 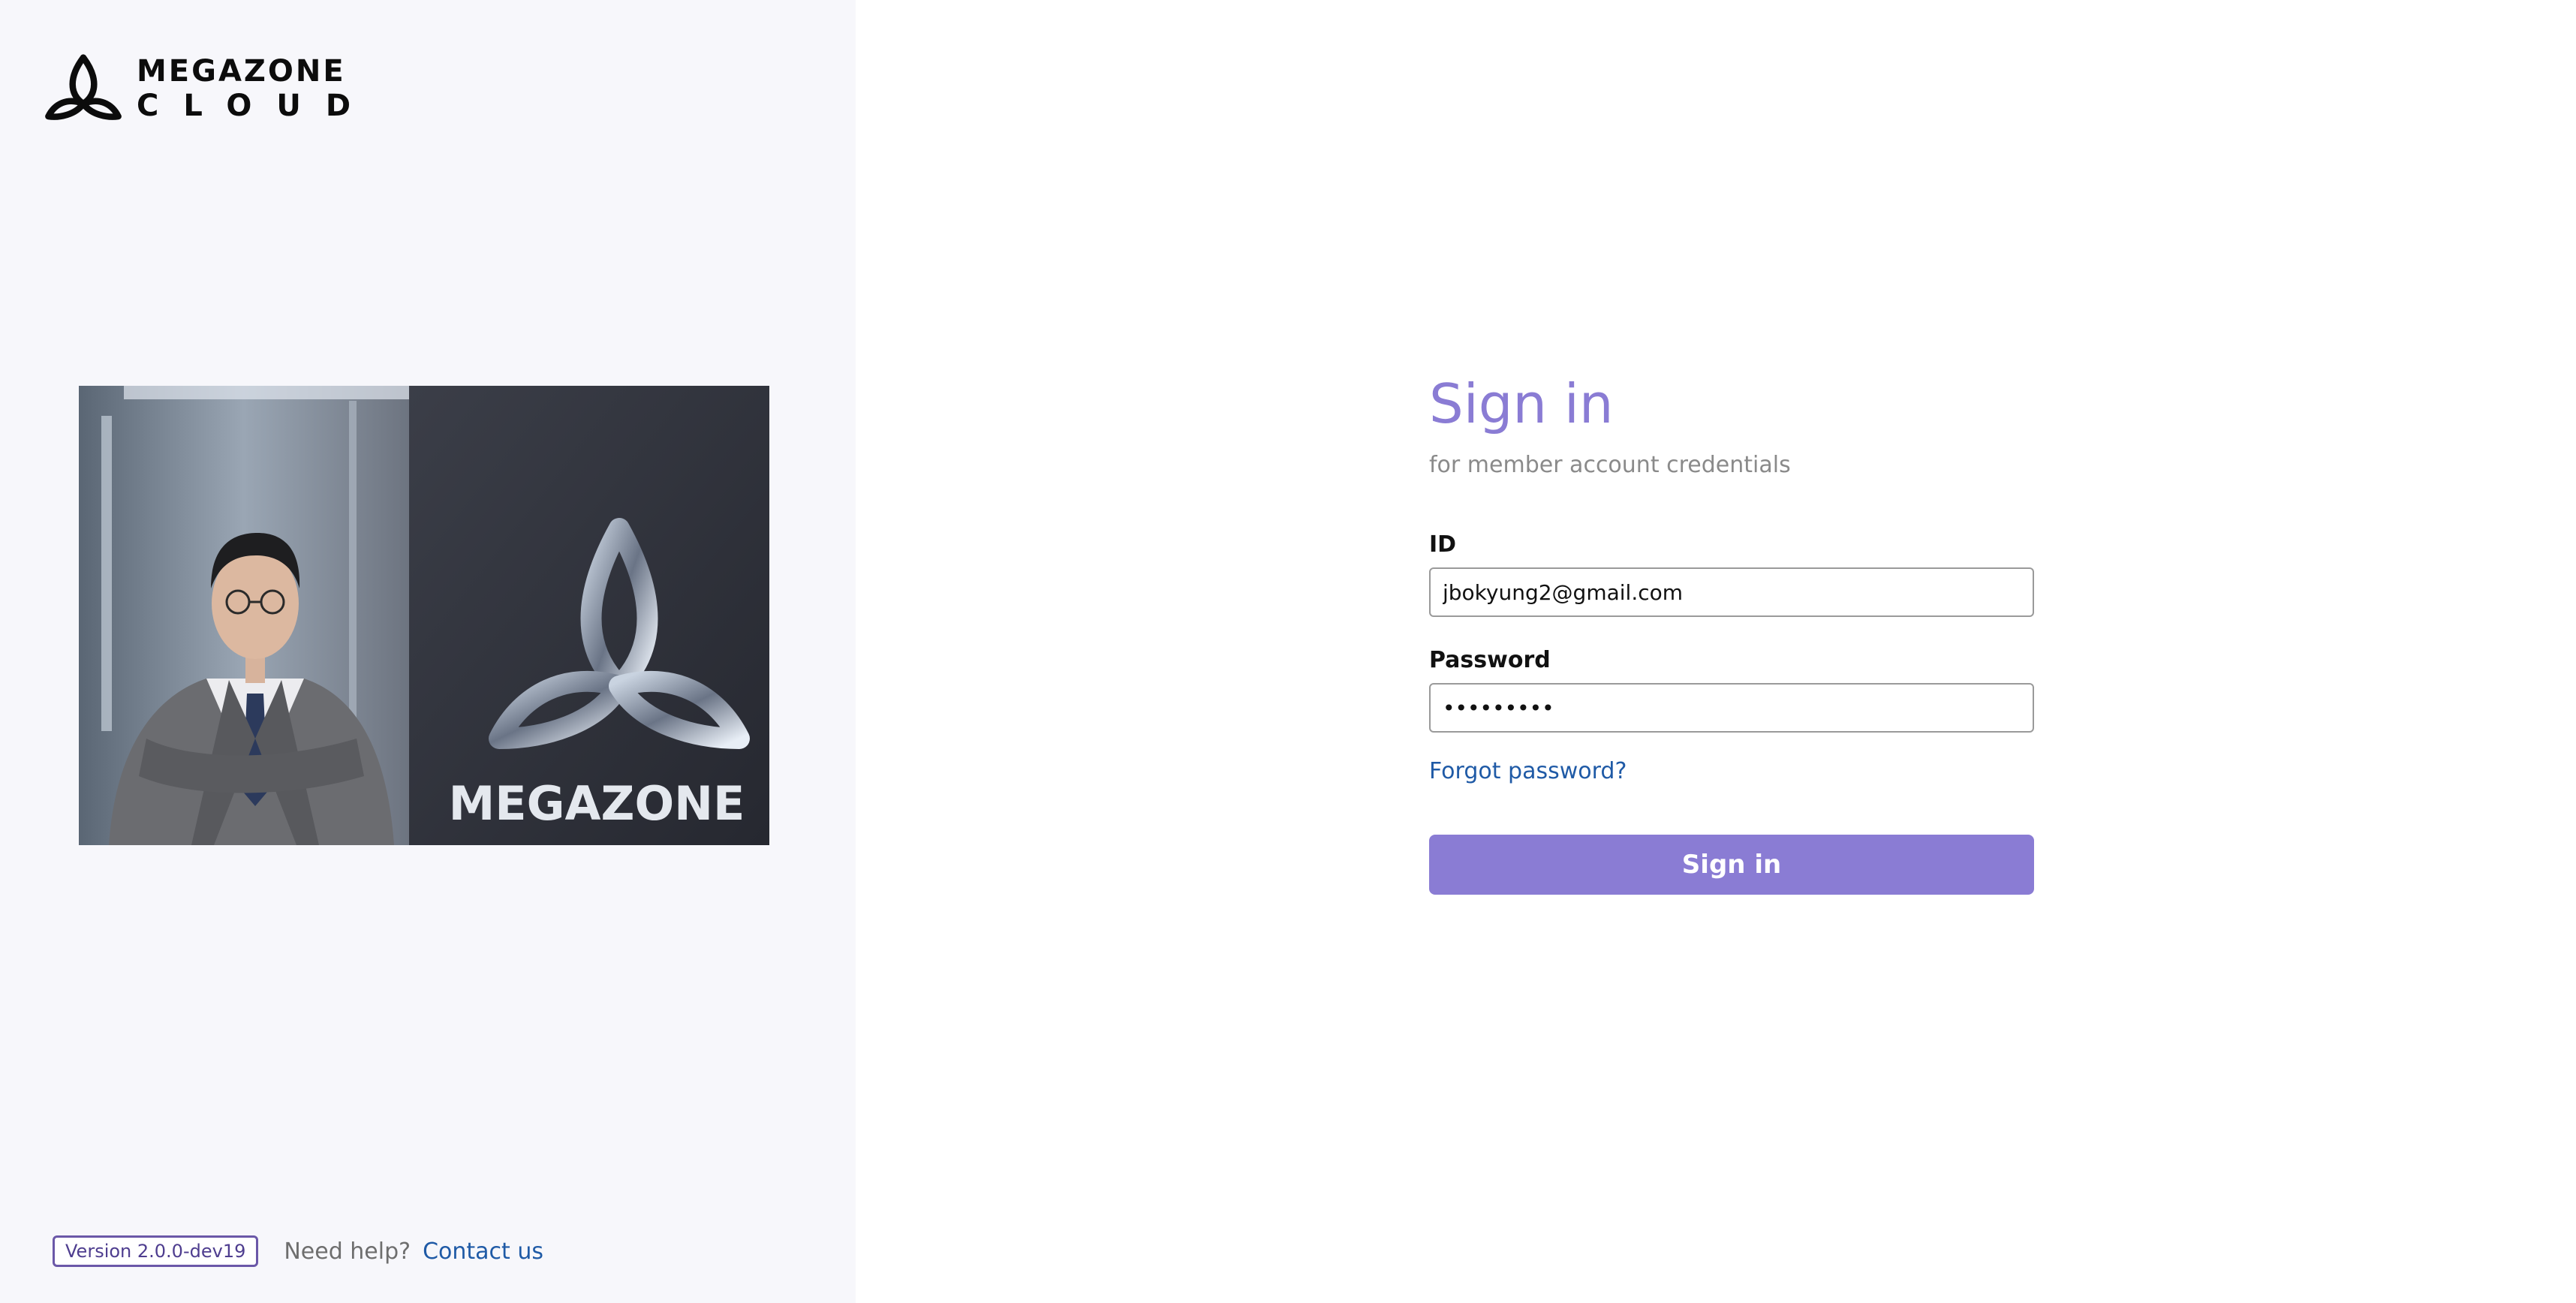 I want to click on hero-photo: MEGAZONE, so click(x=424, y=615).